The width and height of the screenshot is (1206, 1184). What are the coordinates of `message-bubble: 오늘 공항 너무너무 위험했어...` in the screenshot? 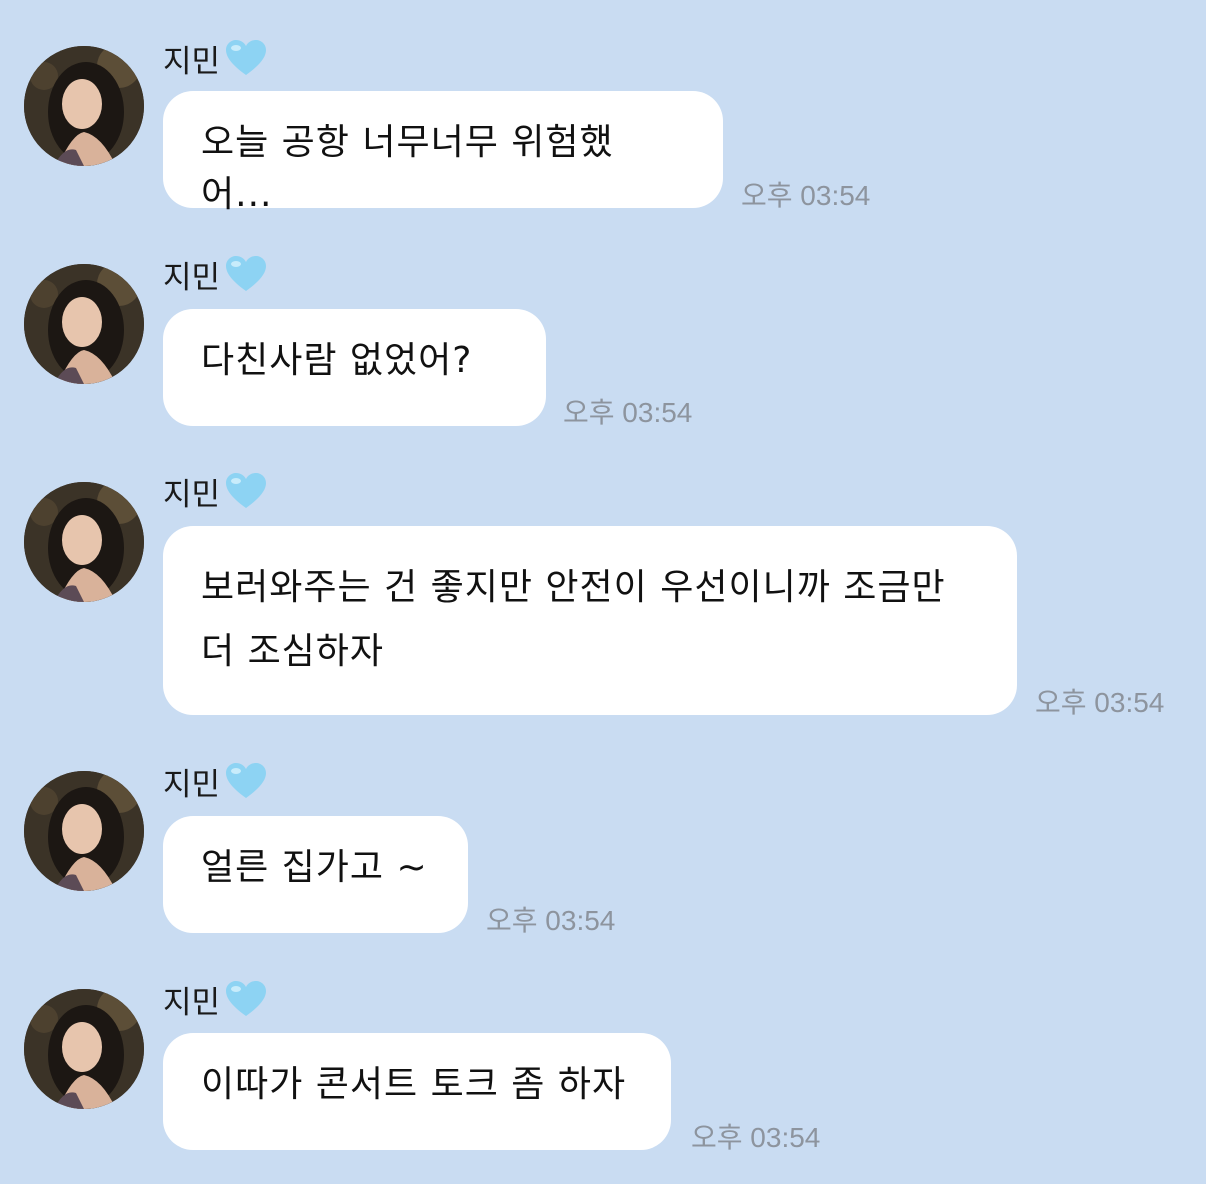 It's located at (443, 153).